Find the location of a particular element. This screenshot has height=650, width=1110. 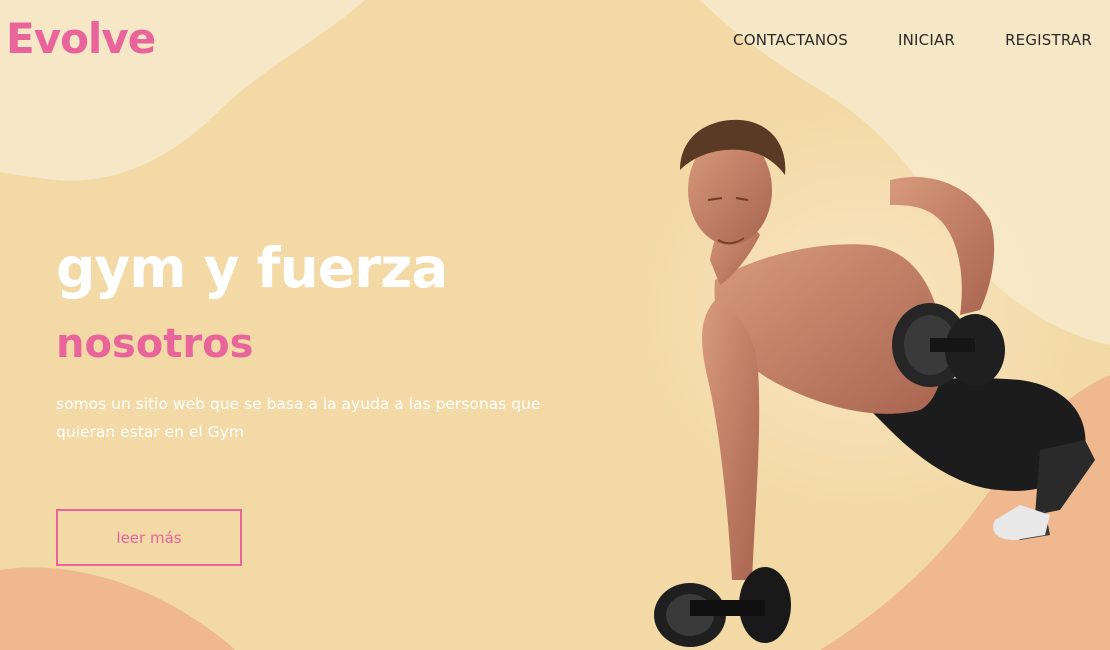

nav-item-contactanos: CONTACTANOS is located at coordinates (790, 40).